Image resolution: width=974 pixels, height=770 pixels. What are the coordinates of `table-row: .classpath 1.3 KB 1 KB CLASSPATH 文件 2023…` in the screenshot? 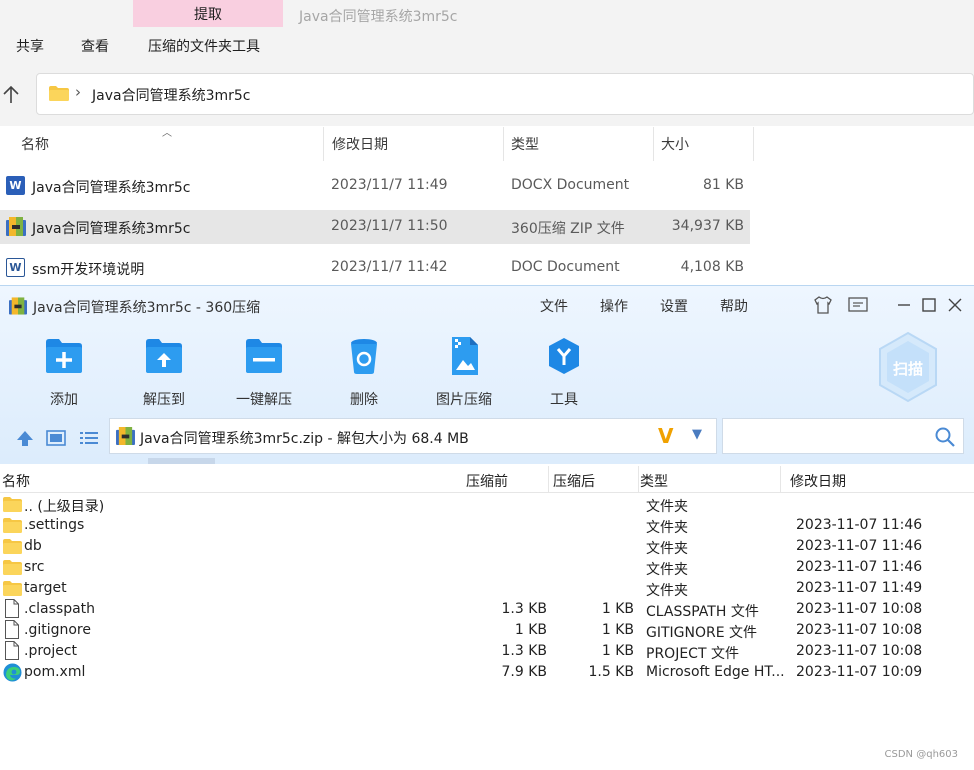 It's located at (487, 609).